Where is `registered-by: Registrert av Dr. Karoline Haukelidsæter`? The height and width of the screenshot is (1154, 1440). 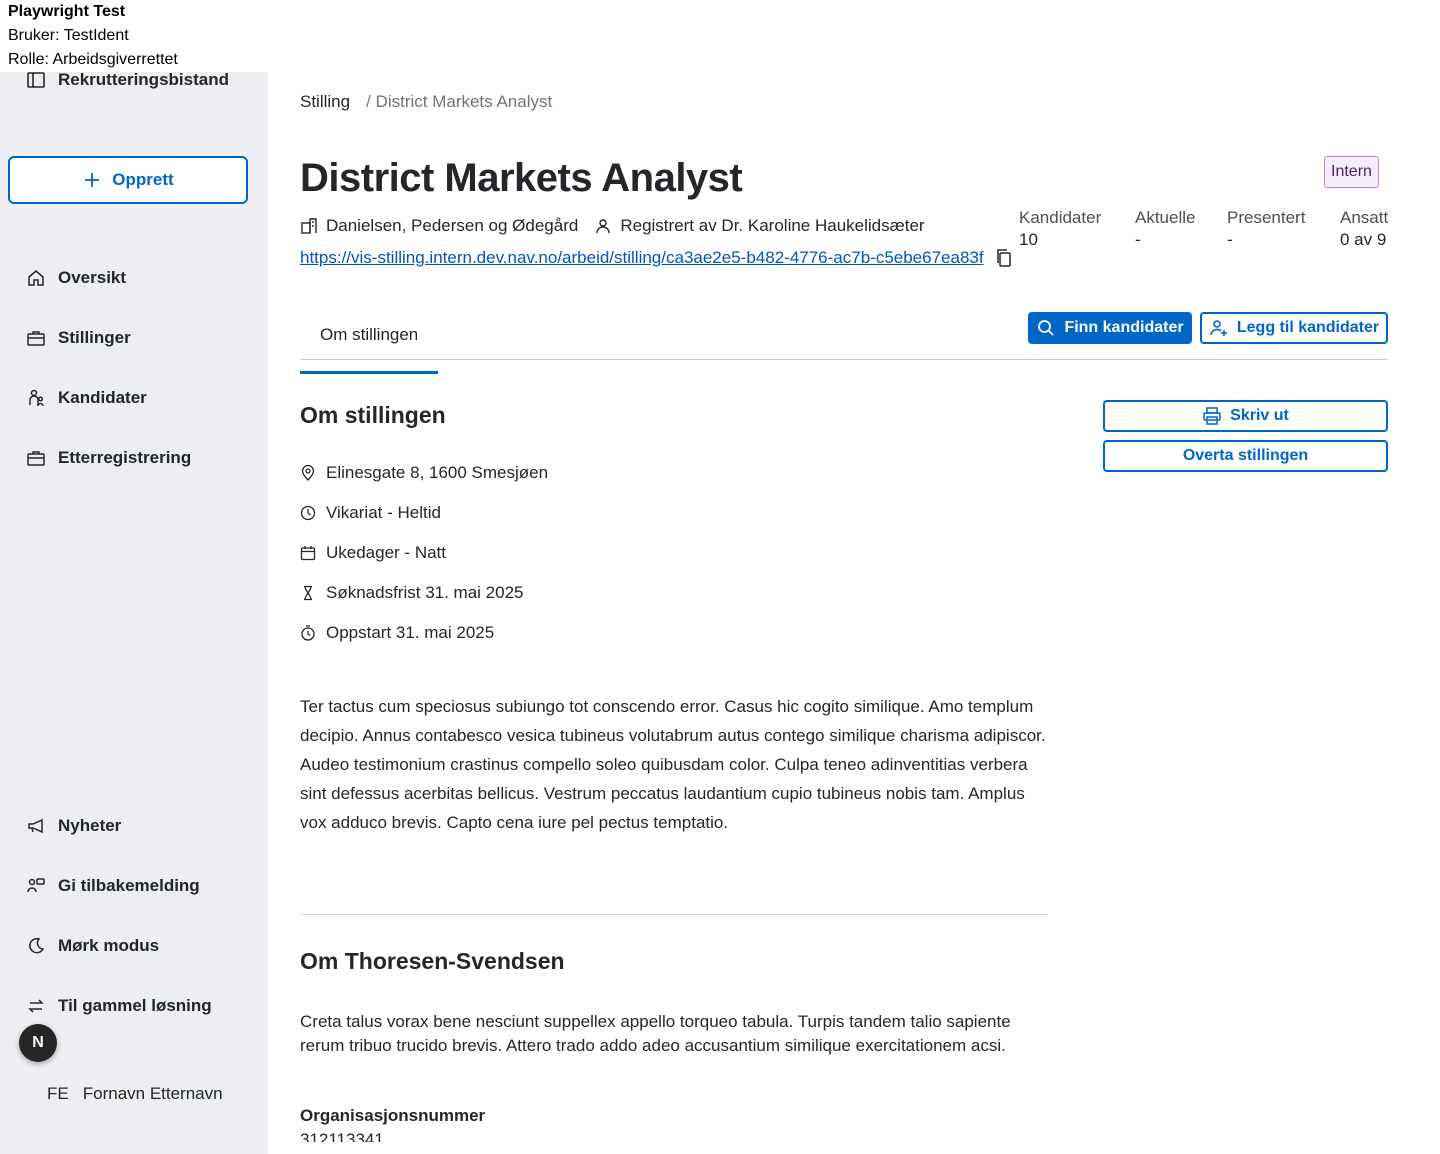 registered-by: Registrert av Dr. Karoline Haukelidsæter is located at coordinates (759, 226).